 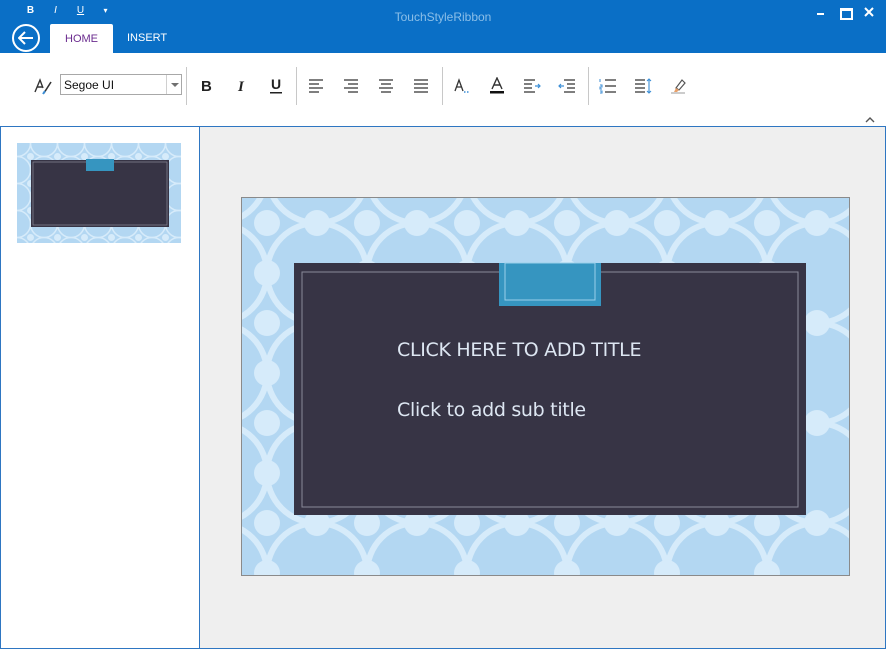 I want to click on italic-icon: I, so click(x=241, y=86).